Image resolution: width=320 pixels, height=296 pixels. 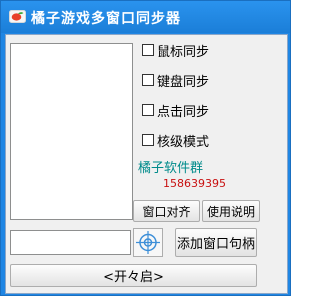 I want to click on window-title: 橘子游戏多窗口同步器, so click(x=106, y=19).